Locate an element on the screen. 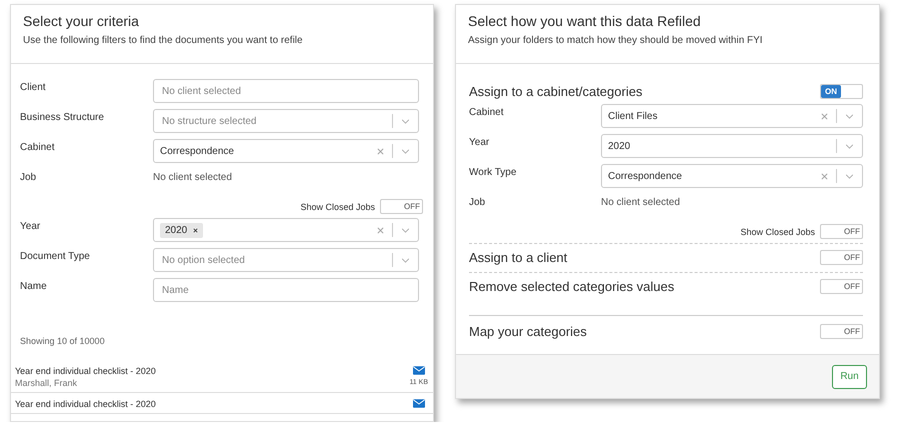 This screenshot has height=426, width=907. run-button: Run is located at coordinates (849, 376).